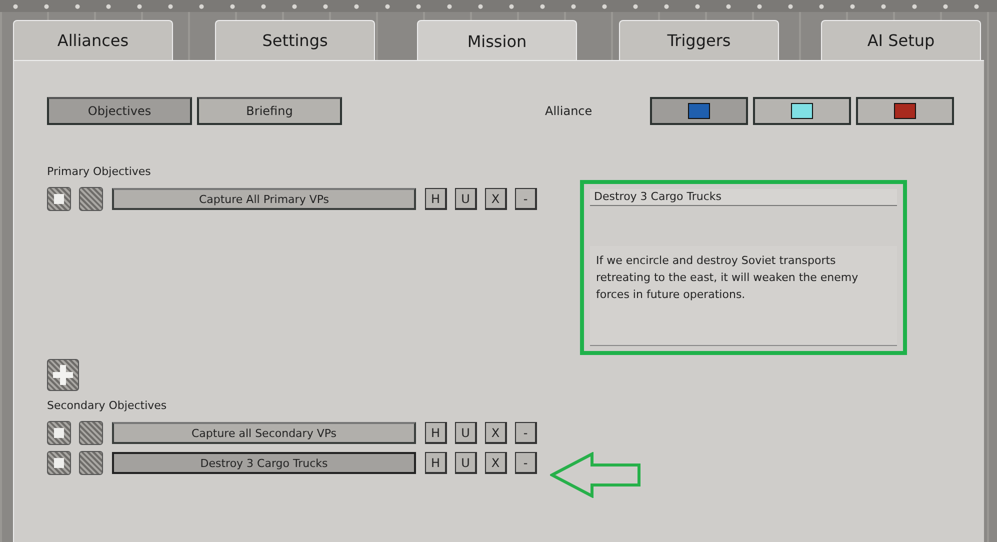  What do you see at coordinates (497, 40) in the screenshot?
I see `tab: Mission` at bounding box center [497, 40].